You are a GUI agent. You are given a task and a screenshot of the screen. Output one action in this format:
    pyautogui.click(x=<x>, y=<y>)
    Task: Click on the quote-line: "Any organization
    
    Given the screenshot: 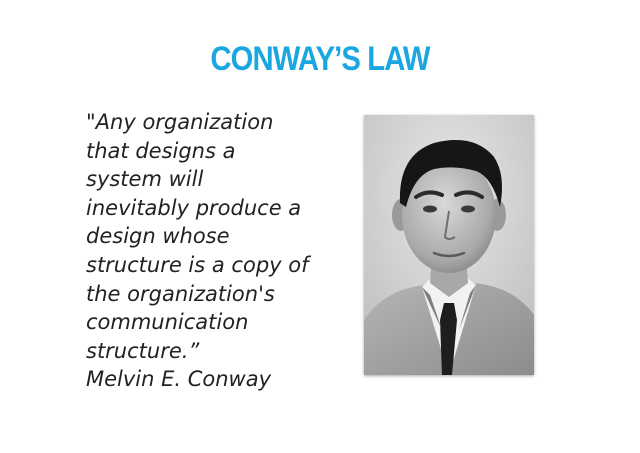 What is the action you would take?
    pyautogui.click(x=180, y=122)
    